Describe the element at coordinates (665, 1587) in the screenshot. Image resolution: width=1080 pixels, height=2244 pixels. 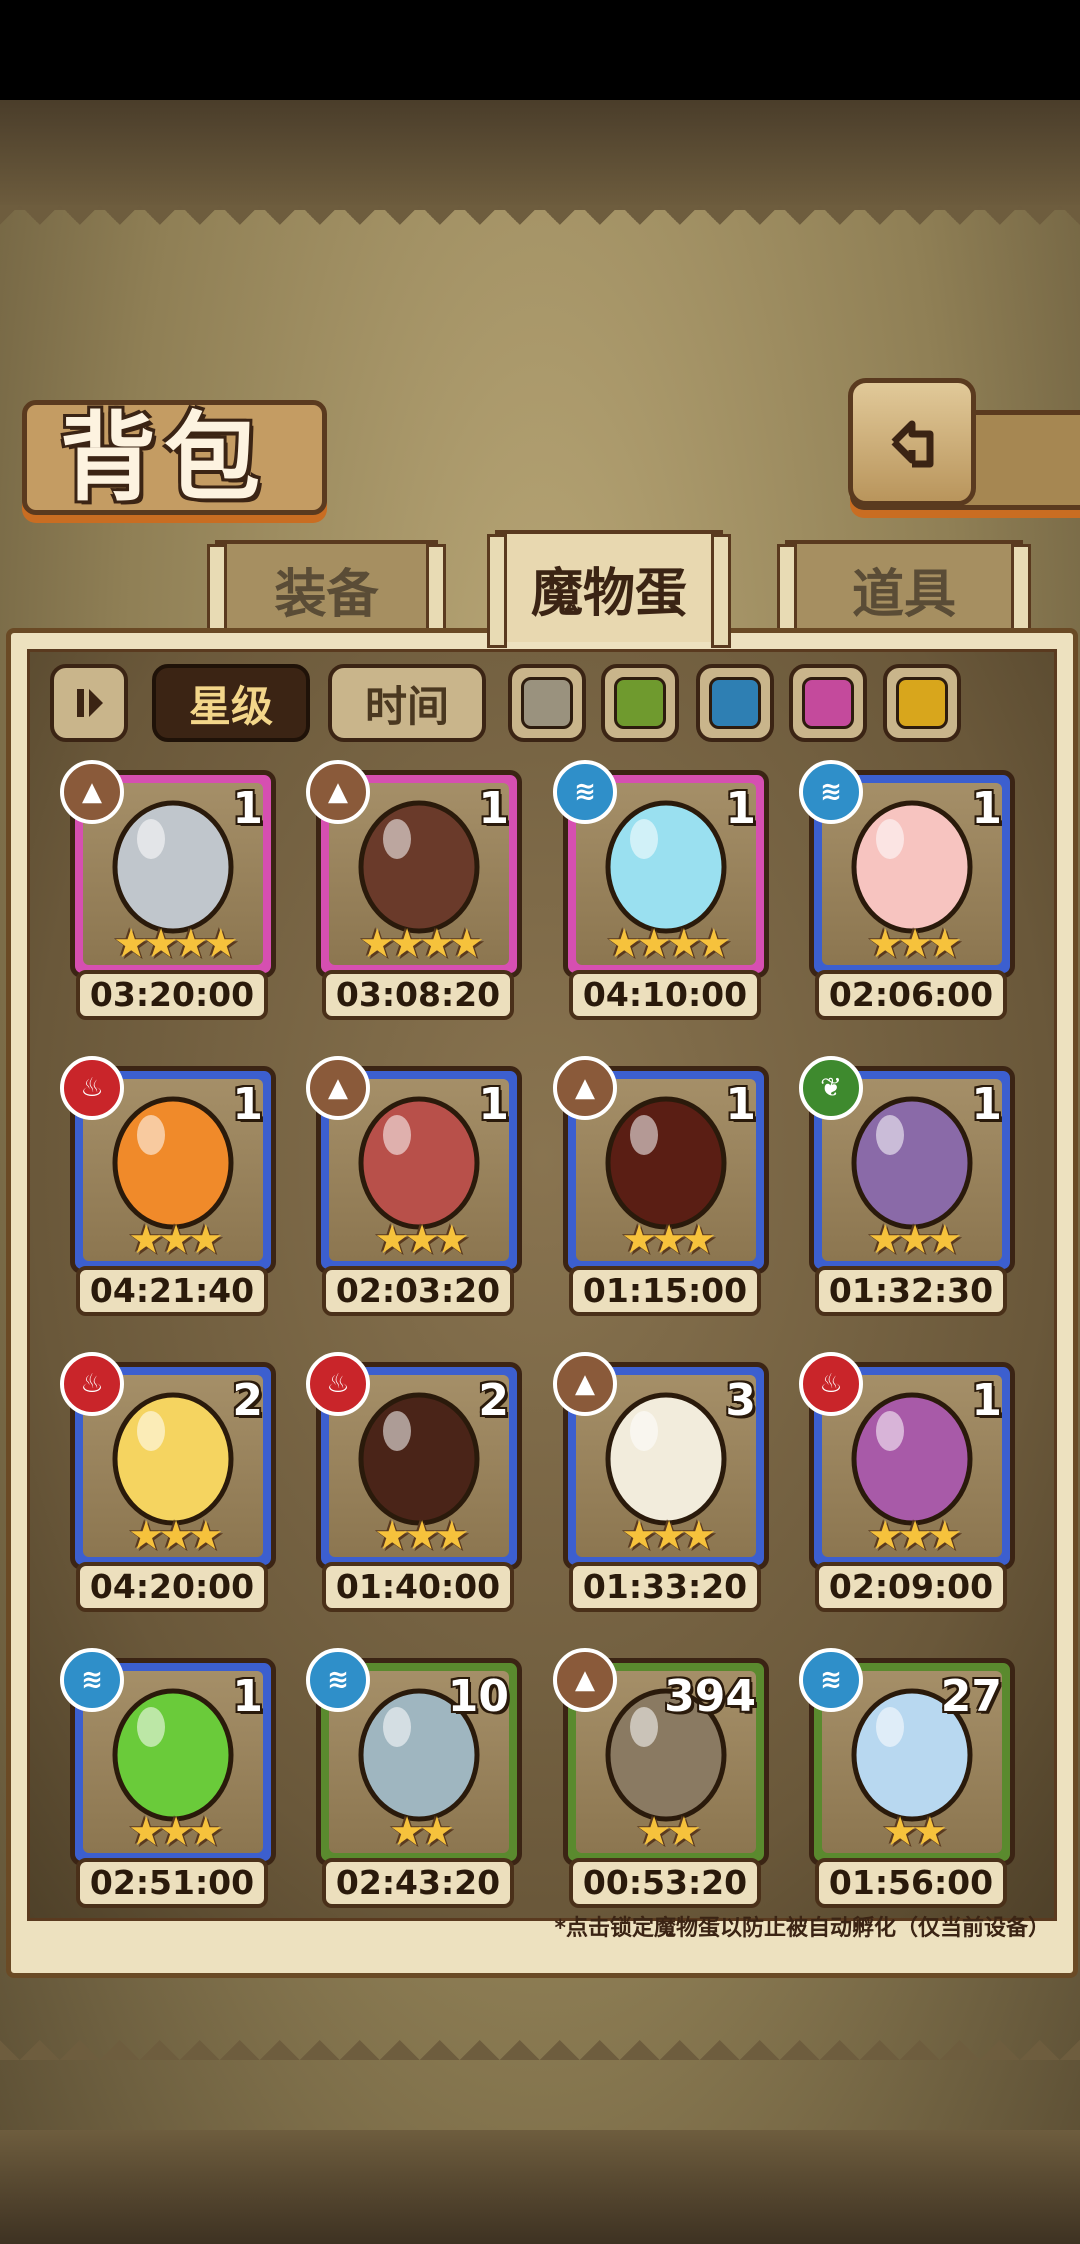
I see `hatch-timer: 01:33:20` at that location.